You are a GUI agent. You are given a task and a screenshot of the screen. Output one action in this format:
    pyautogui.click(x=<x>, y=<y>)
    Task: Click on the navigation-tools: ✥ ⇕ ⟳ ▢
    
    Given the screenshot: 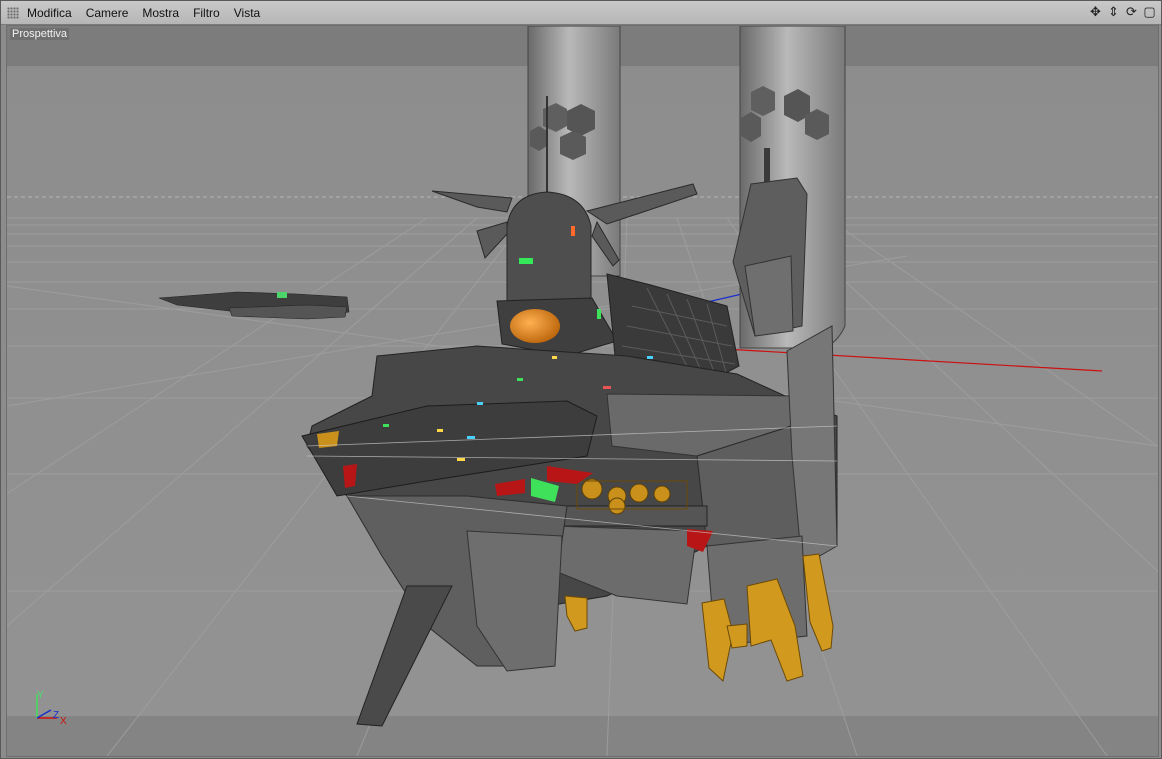 What is the action you would take?
    pyautogui.click(x=1122, y=11)
    